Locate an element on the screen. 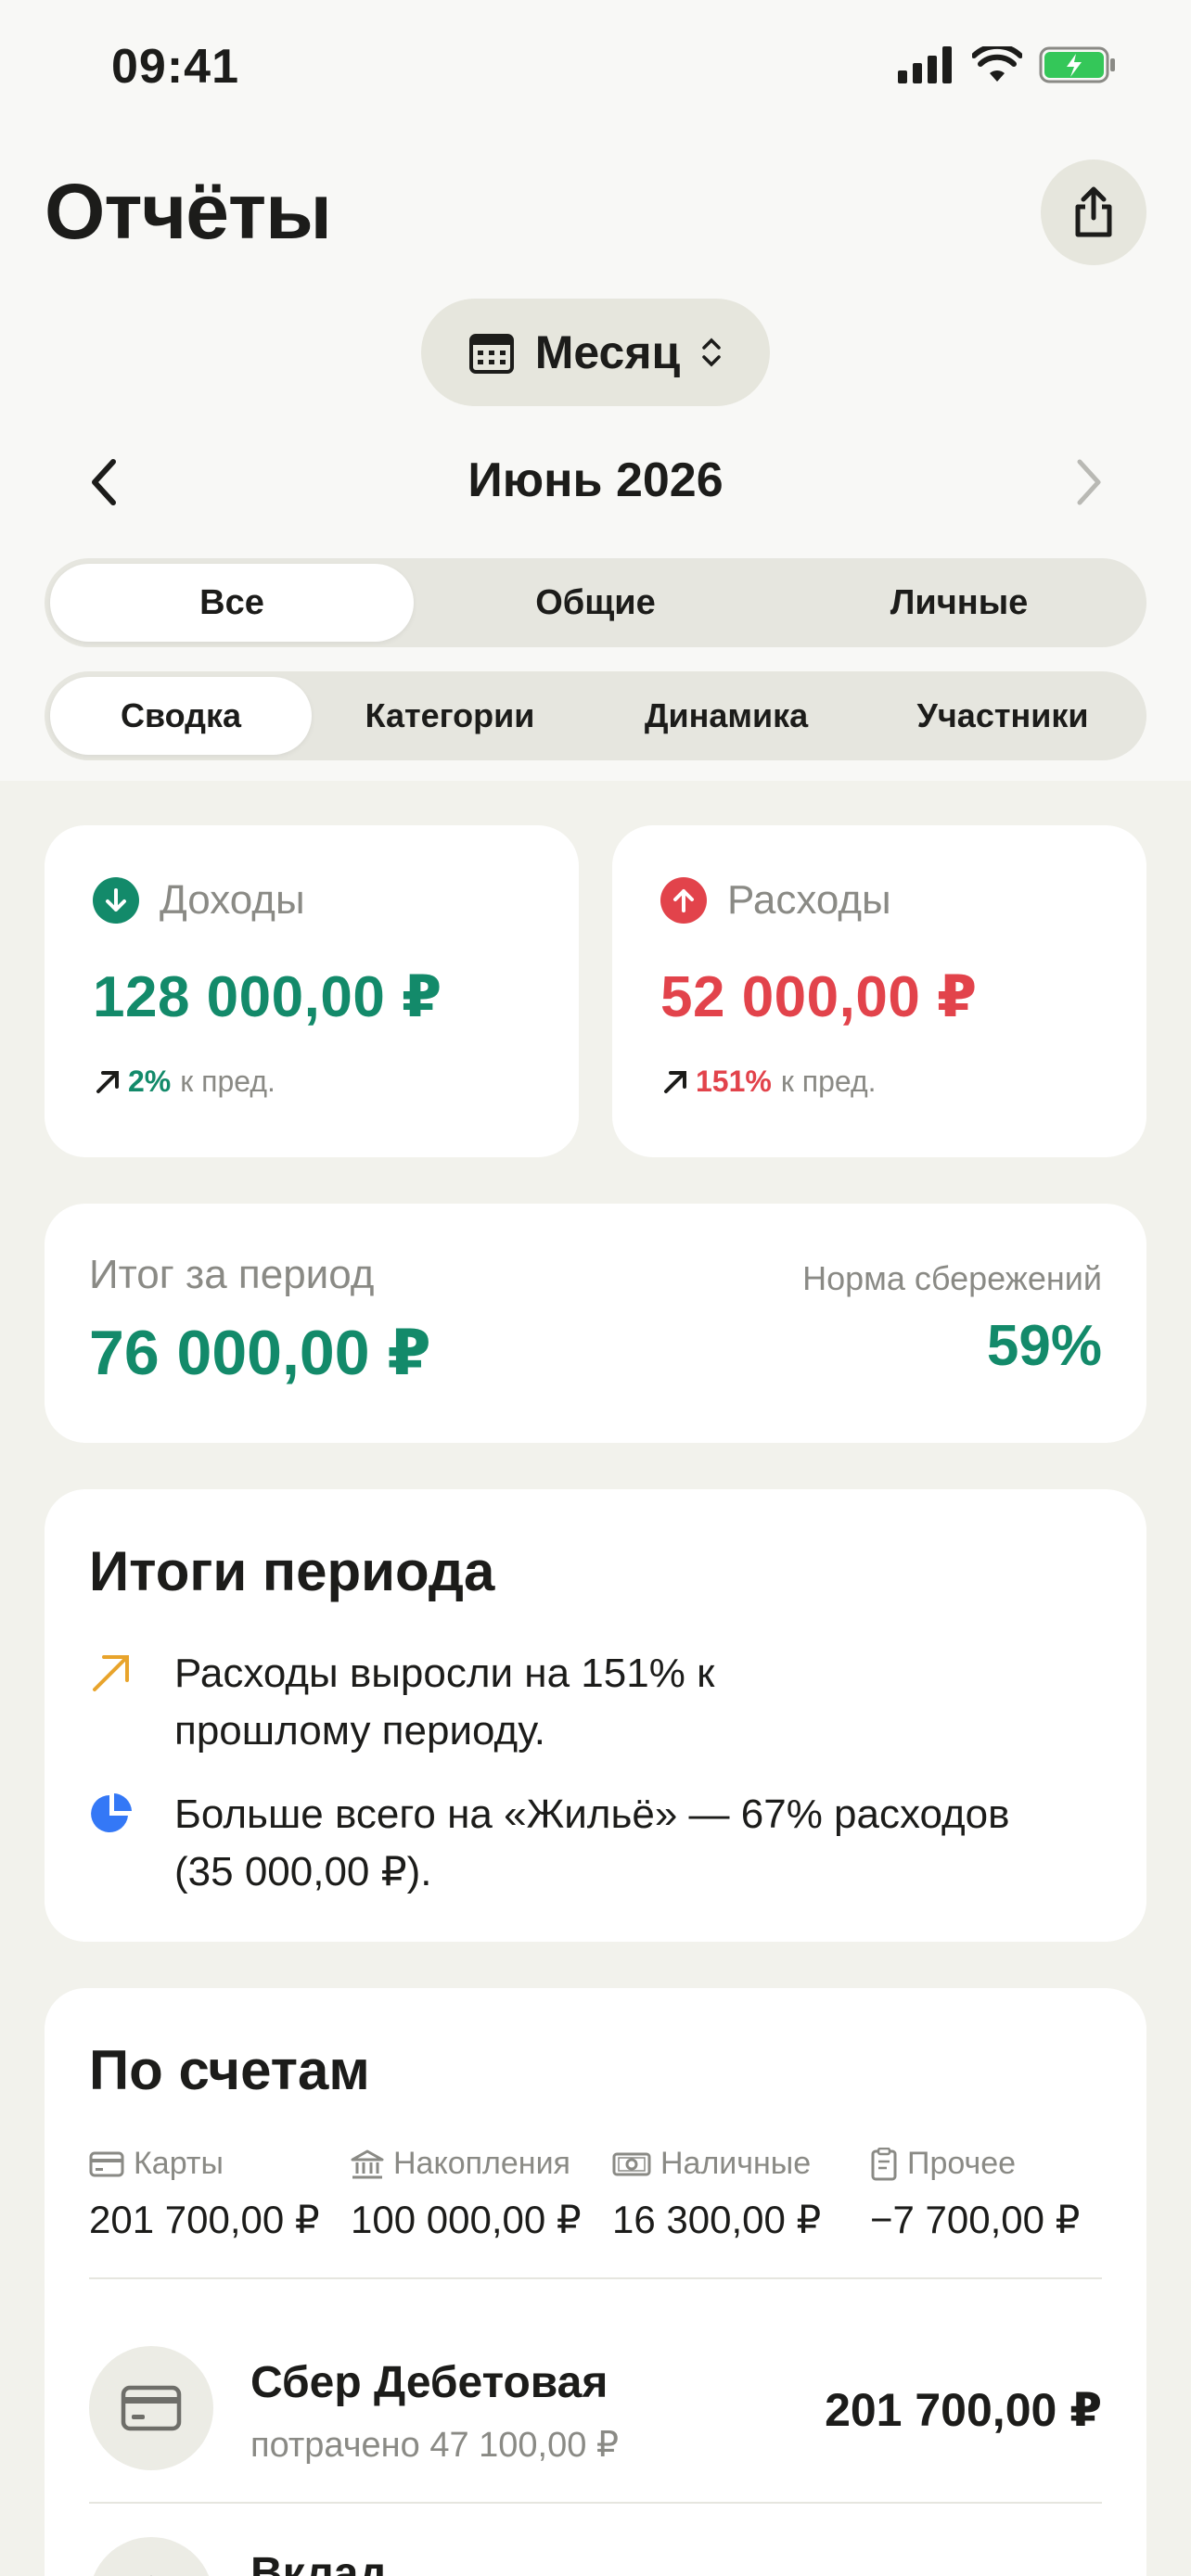  status-time: 09:41 is located at coordinates (175, 67).